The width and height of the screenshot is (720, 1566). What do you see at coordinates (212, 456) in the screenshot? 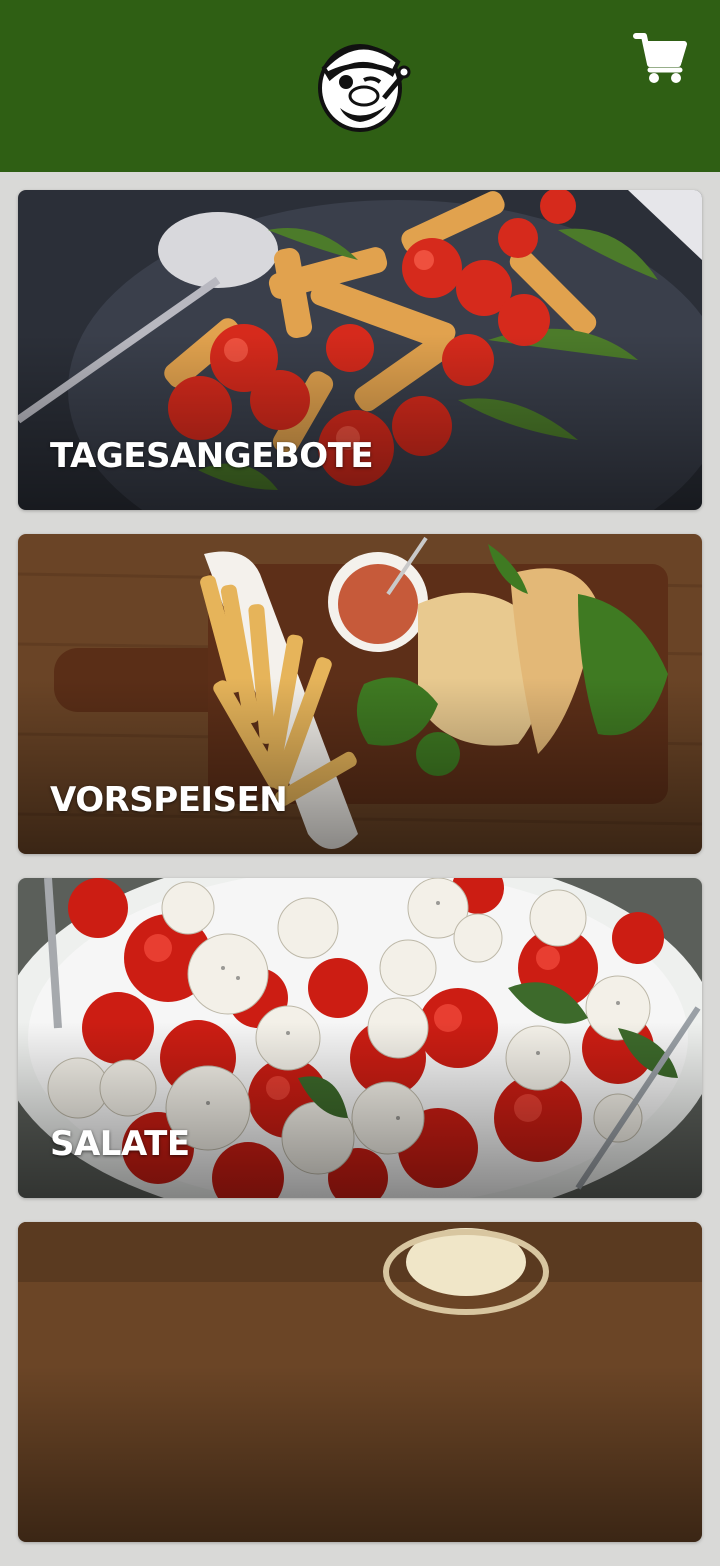
I see `category-title: TAGESANGEBOTE` at bounding box center [212, 456].